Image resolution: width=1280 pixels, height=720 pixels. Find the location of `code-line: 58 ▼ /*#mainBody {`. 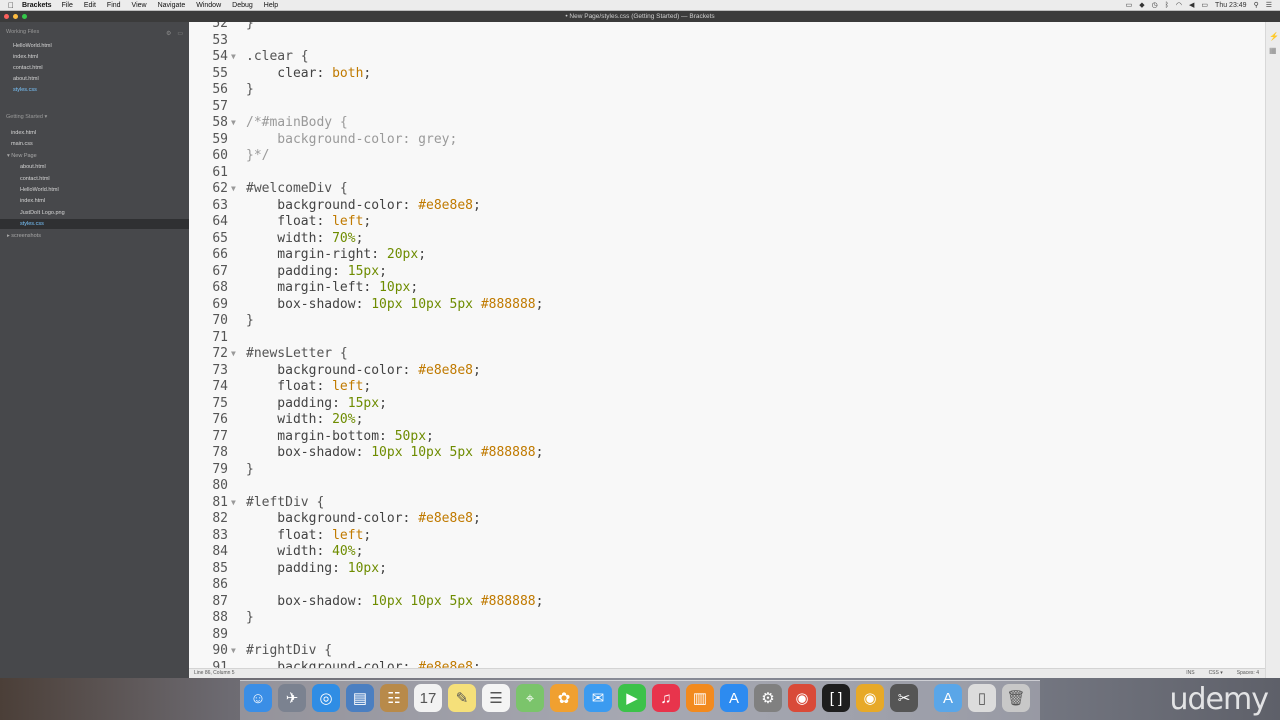

code-line: 58 ▼ /*#mainBody { is located at coordinates (727, 123).